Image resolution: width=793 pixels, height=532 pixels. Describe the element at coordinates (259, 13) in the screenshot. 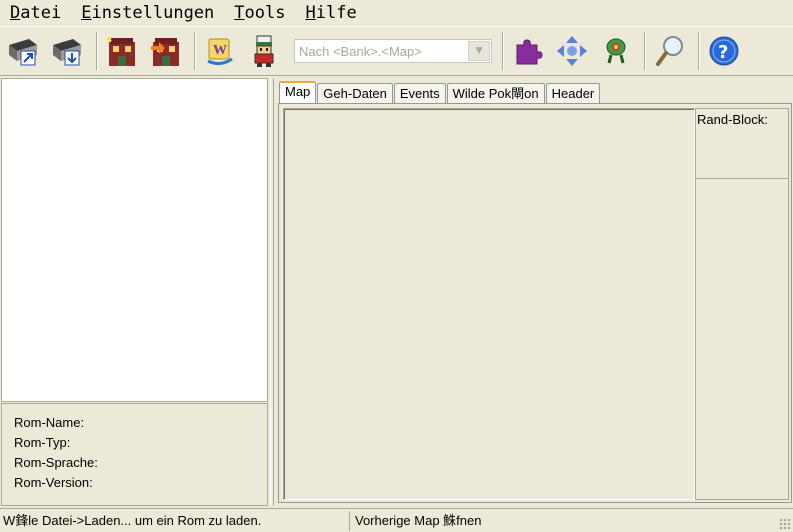

I see `menu-tools: Tools` at that location.